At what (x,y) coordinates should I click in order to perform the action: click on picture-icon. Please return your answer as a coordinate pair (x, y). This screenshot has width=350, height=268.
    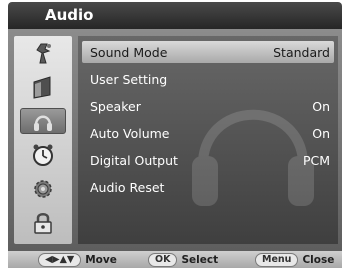
    Looking at the image, I should click on (42, 87).